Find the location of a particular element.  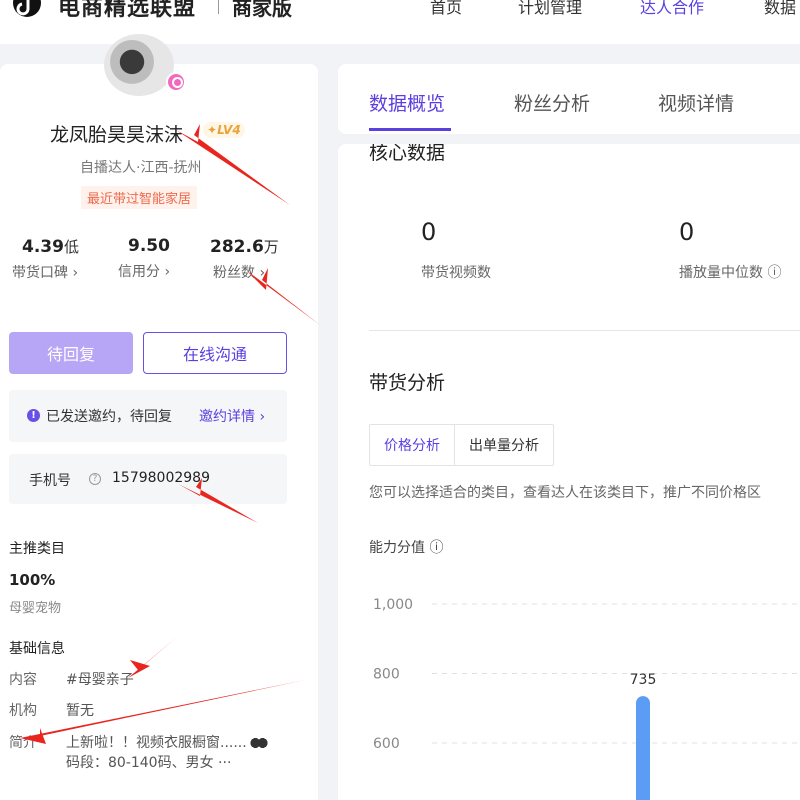

nav-plan-management: 计划管理 is located at coordinates (550, 9).